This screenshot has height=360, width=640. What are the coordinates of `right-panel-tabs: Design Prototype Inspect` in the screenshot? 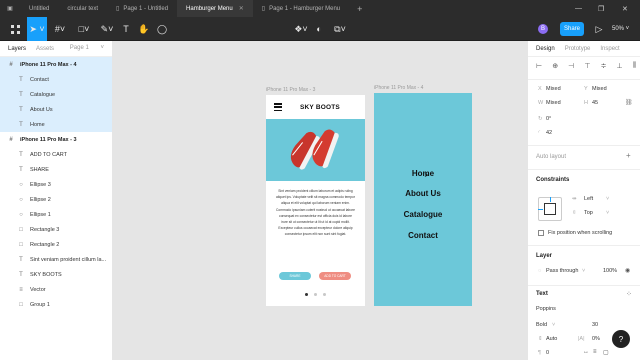 It's located at (584, 49).